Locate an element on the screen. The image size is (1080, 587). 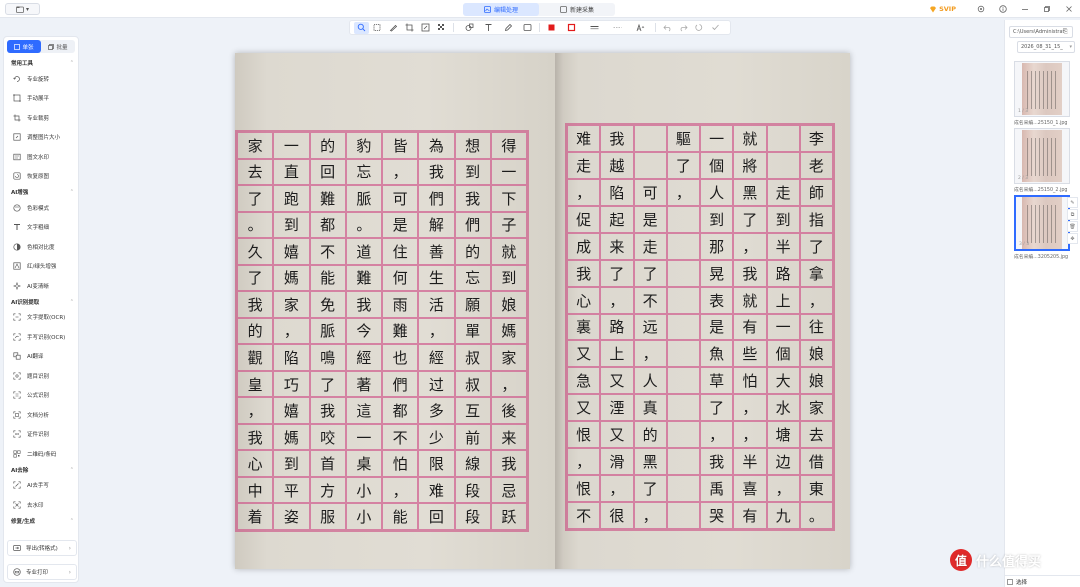
sidebar-item: 文字粗细 is located at coordinates (41, 228).